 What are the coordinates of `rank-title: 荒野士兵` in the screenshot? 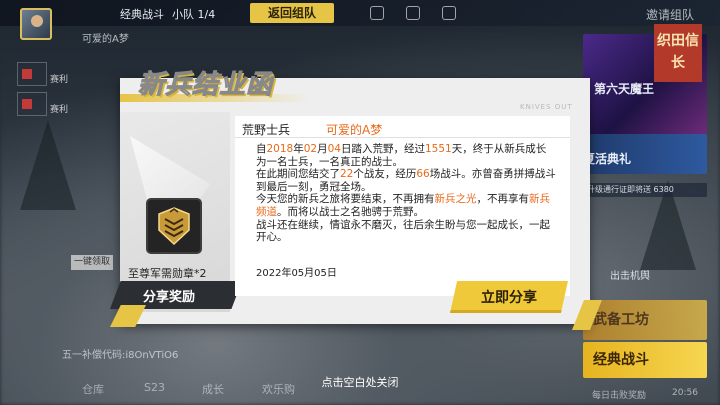 It's located at (266, 130).